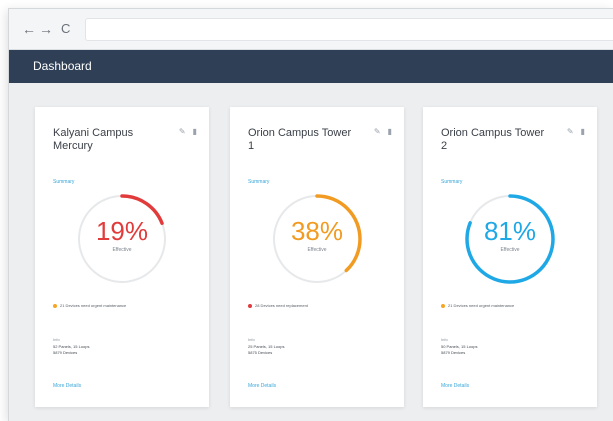 This screenshot has width=613, height=421. What do you see at coordinates (62, 66) in the screenshot?
I see `page-title: Dashboard` at bounding box center [62, 66].